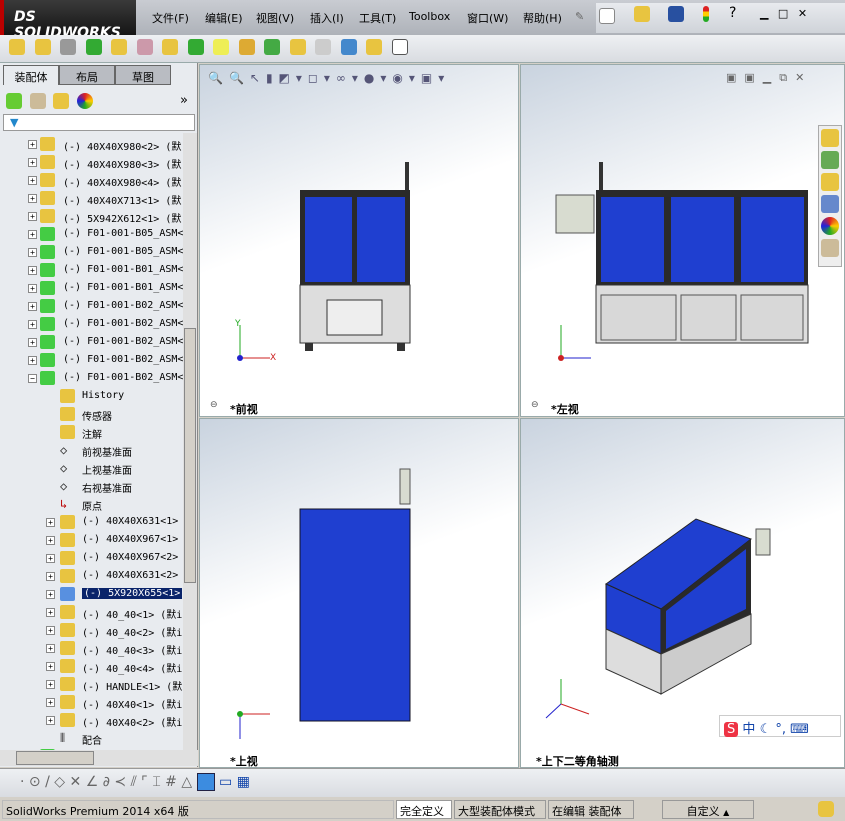 This screenshot has height=821, width=845. Describe the element at coordinates (783, 13) in the screenshot. I see `maximize-button: □` at that location.